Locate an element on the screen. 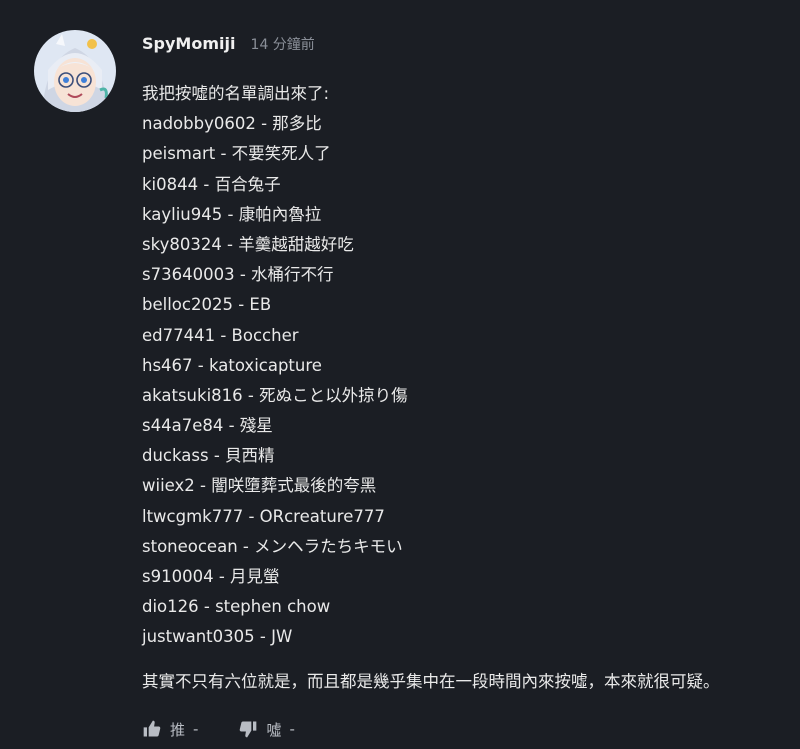  comment-line: s73640003 - 水桶行不行 is located at coordinates (238, 275).